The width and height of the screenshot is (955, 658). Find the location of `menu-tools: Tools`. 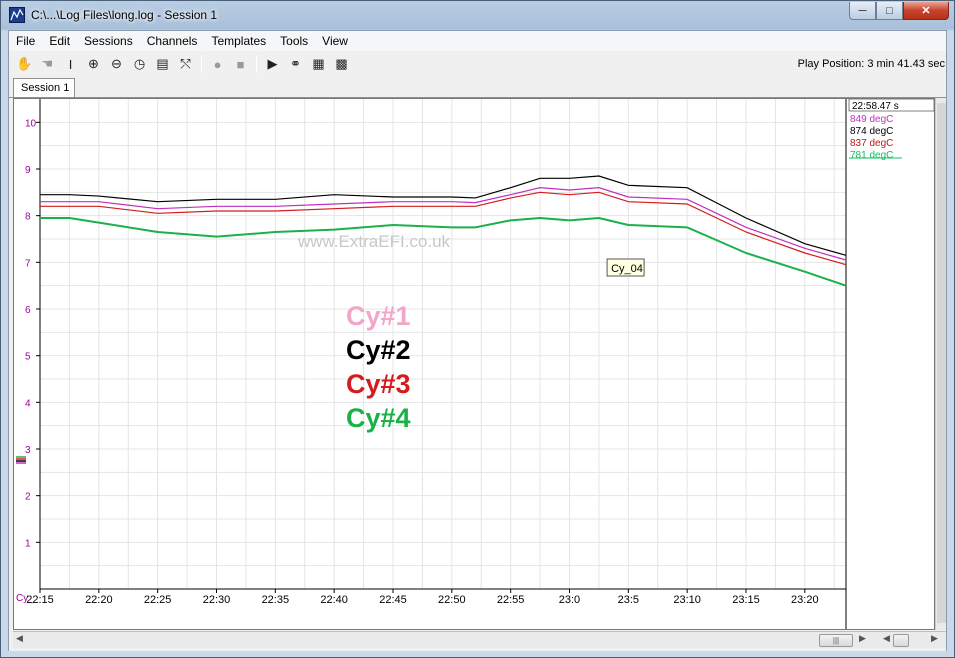

menu-tools: Tools is located at coordinates (294, 41).